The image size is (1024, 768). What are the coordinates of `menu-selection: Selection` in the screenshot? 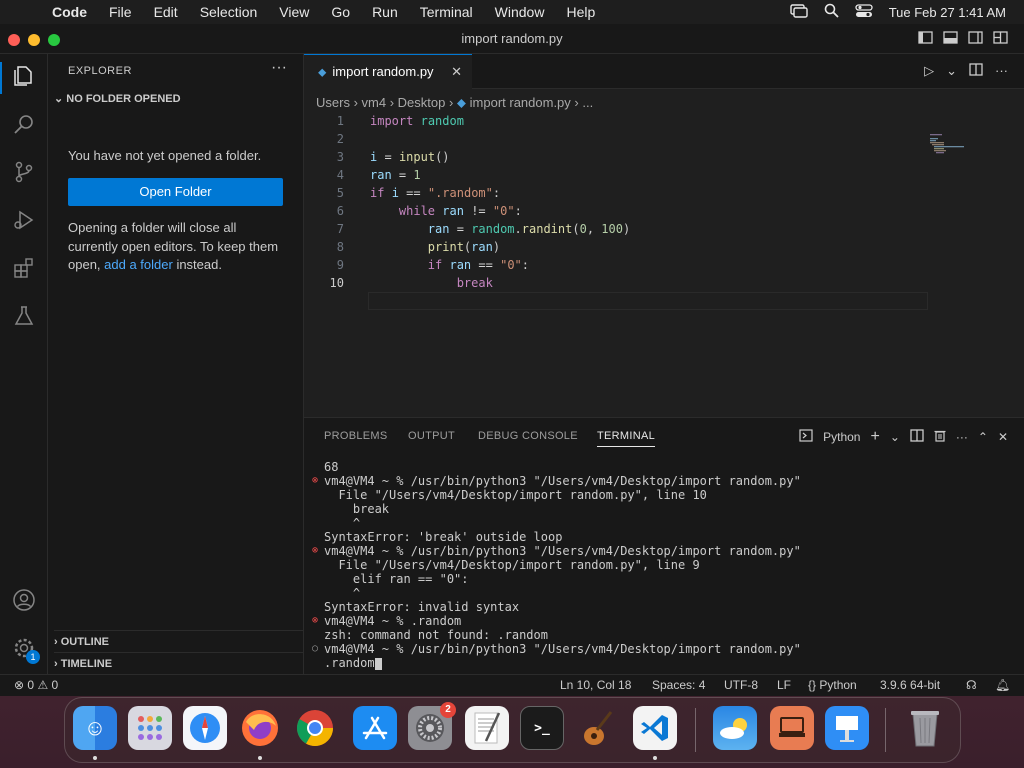 It's located at (229, 12).